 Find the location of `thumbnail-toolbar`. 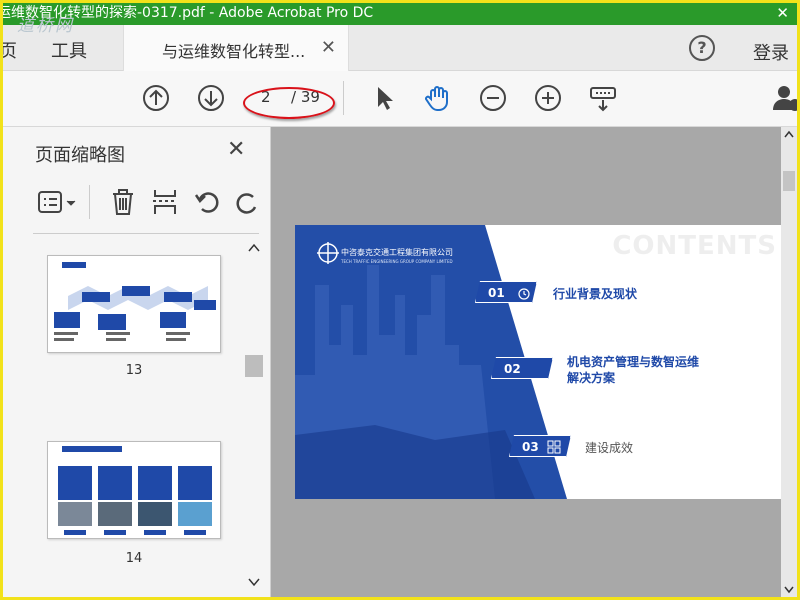

thumbnail-toolbar is located at coordinates (146, 205).